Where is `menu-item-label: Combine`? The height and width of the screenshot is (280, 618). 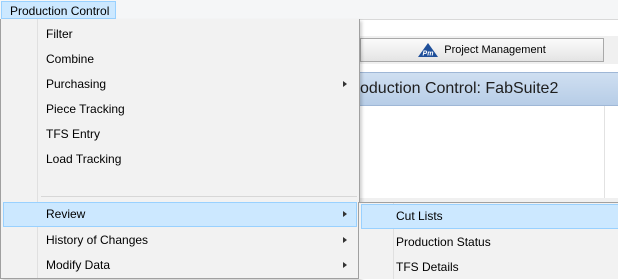 menu-item-label: Combine is located at coordinates (70, 59).